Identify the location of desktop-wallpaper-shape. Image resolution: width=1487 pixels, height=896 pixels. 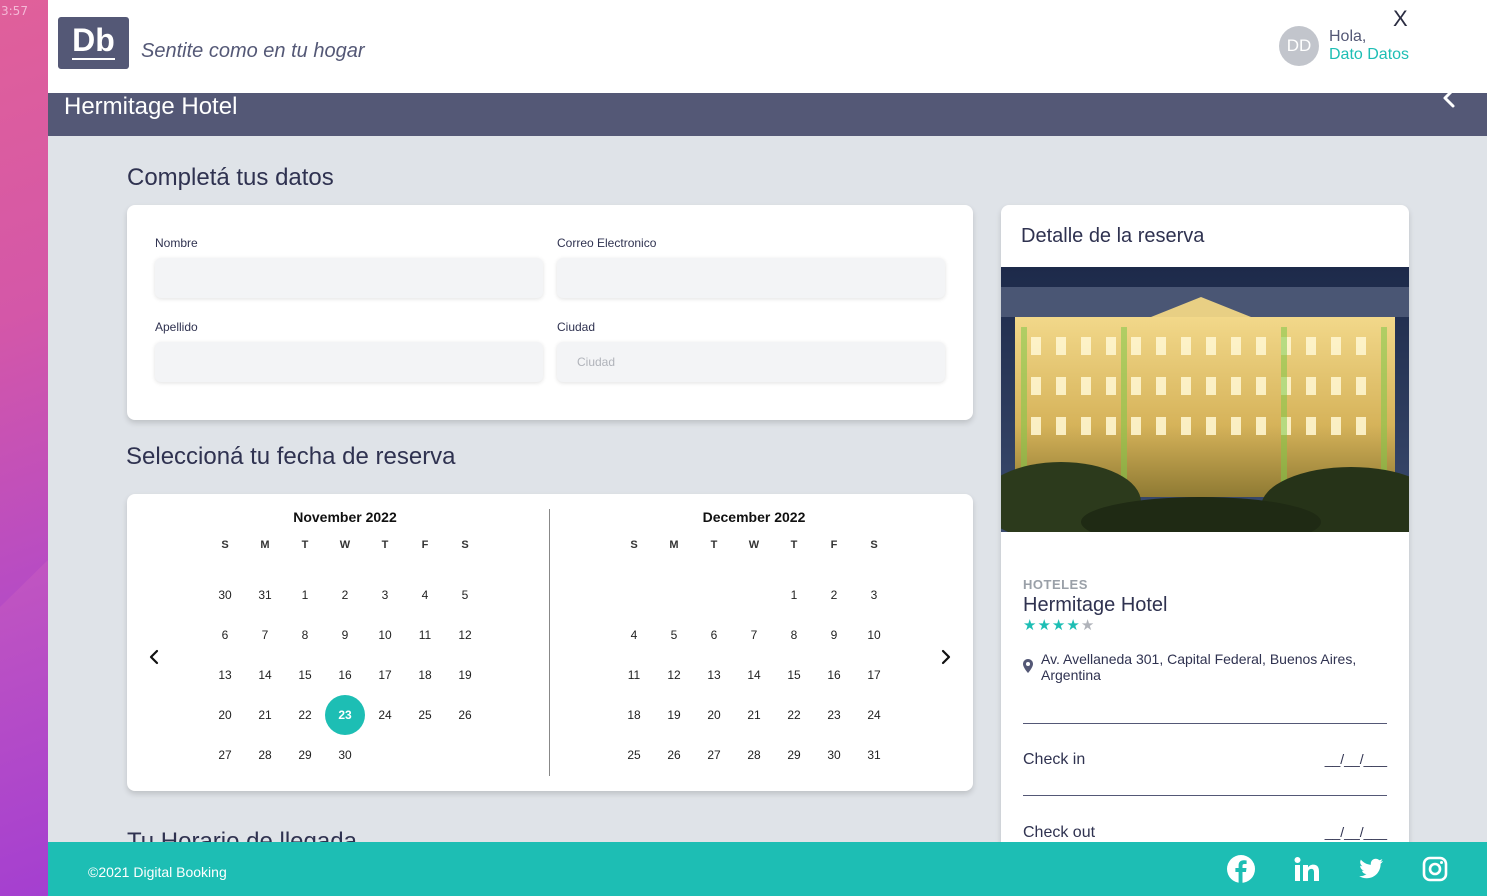
(24, 728).